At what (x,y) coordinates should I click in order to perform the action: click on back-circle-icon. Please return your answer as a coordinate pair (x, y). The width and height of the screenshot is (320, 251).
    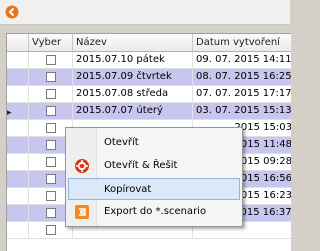
    Looking at the image, I should click on (12, 12).